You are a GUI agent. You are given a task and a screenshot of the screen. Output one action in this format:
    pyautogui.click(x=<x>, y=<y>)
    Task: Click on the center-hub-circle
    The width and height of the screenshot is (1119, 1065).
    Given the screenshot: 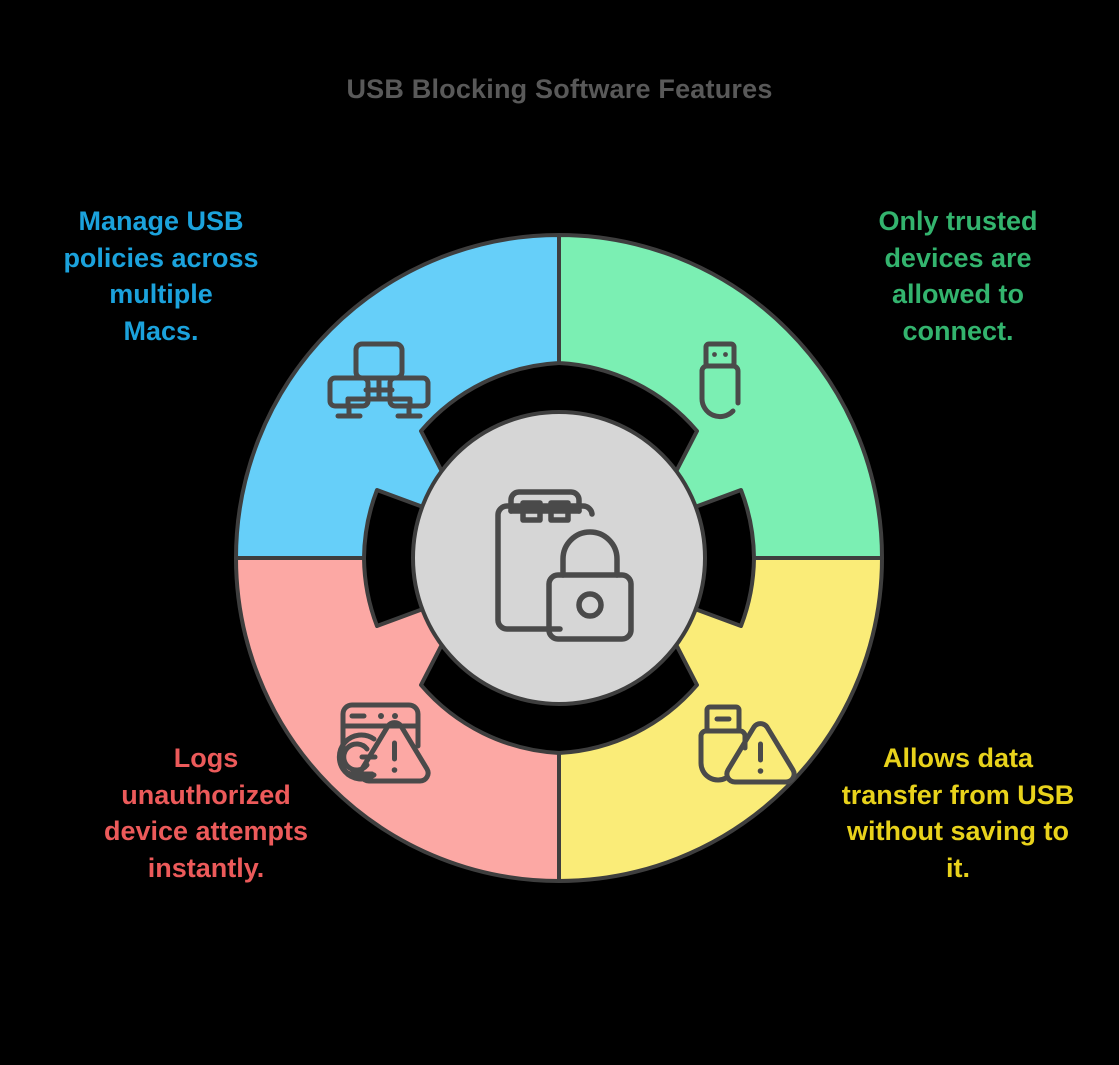 What is the action you would take?
    pyautogui.click(x=559, y=558)
    